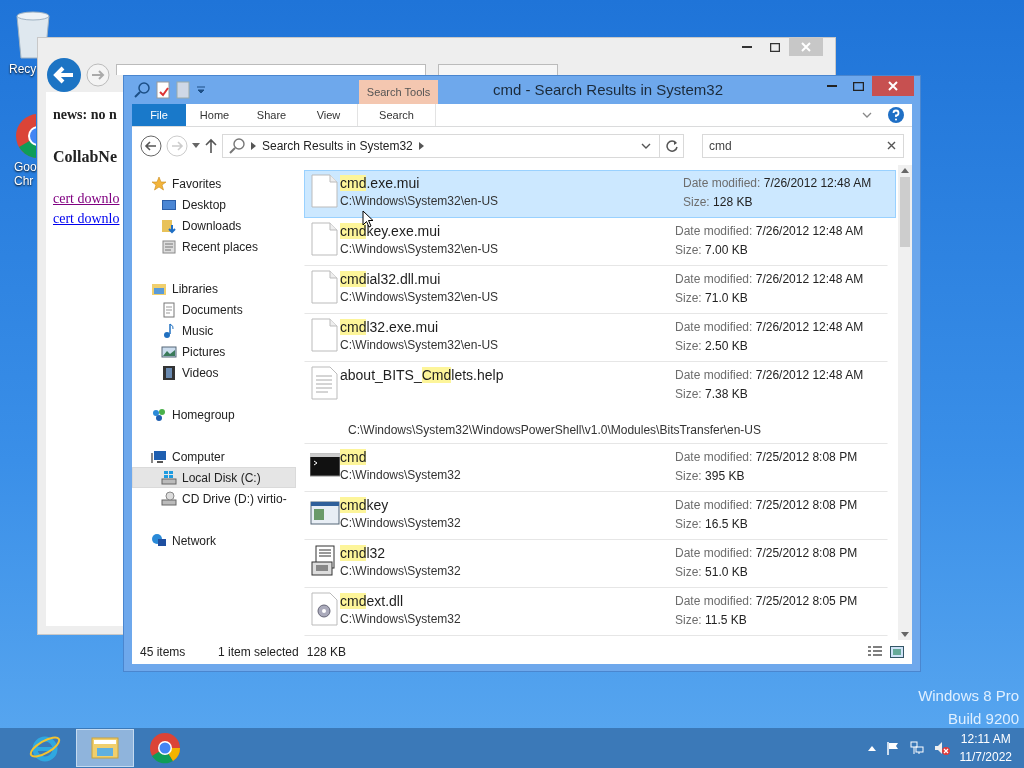  What do you see at coordinates (214, 372) in the screenshot?
I see `nav-item: Videos` at bounding box center [214, 372].